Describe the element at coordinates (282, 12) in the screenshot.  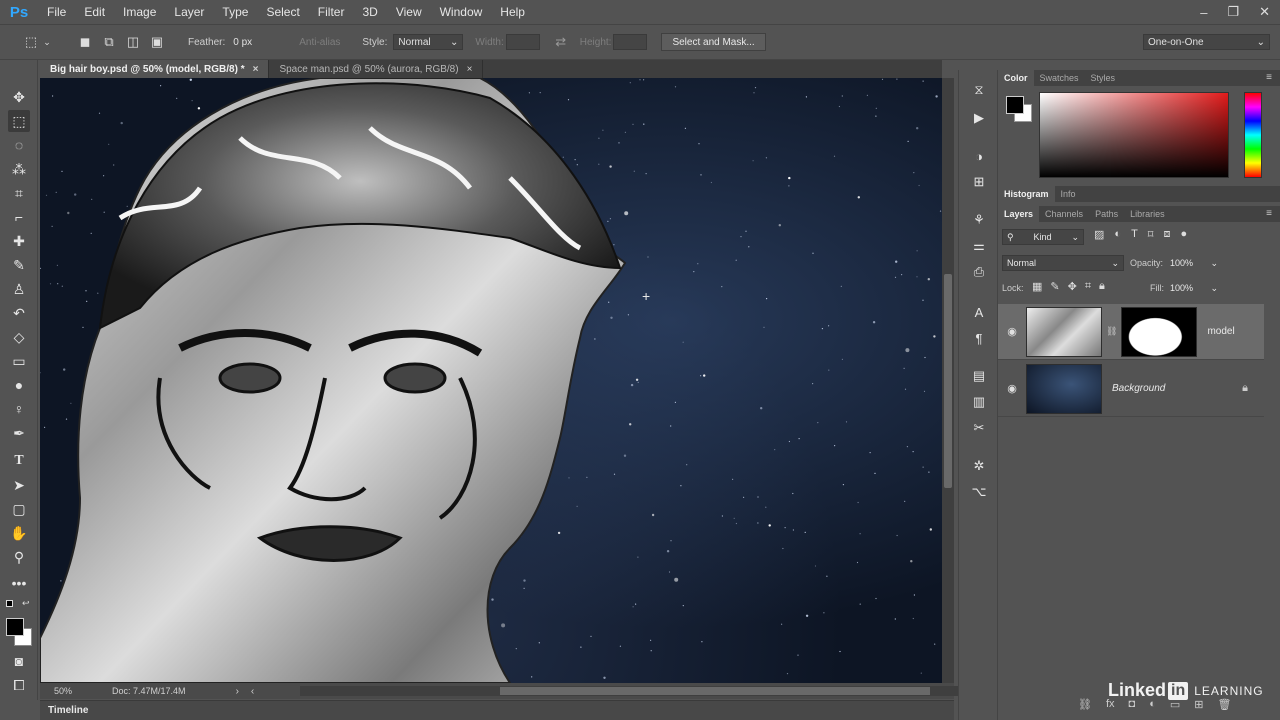
I see `menu-select: Select` at that location.